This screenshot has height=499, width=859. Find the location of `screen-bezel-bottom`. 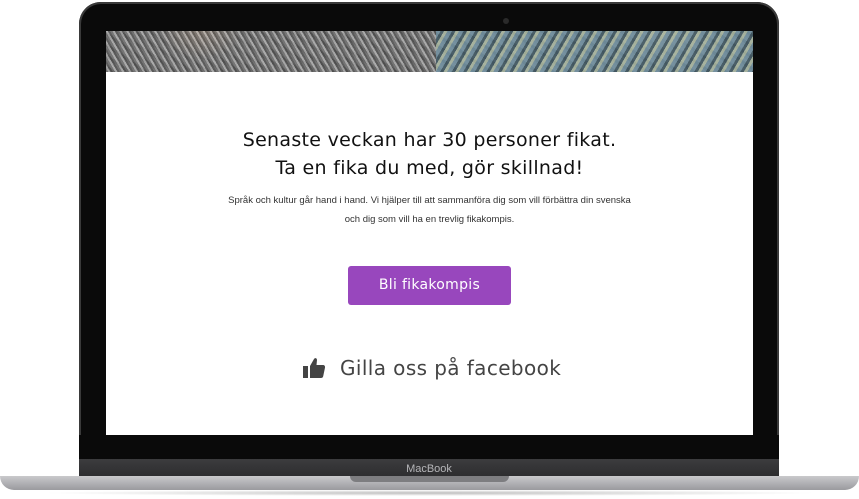

screen-bezel-bottom is located at coordinates (429, 447).